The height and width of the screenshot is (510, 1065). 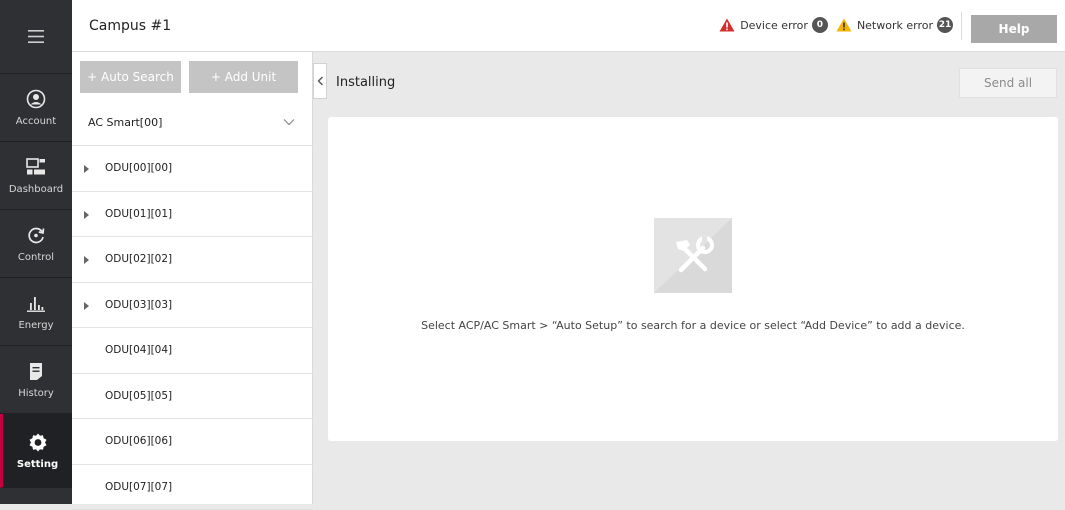 What do you see at coordinates (125, 122) in the screenshot?
I see `ac-smart-label: AC Smart[00]` at bounding box center [125, 122].